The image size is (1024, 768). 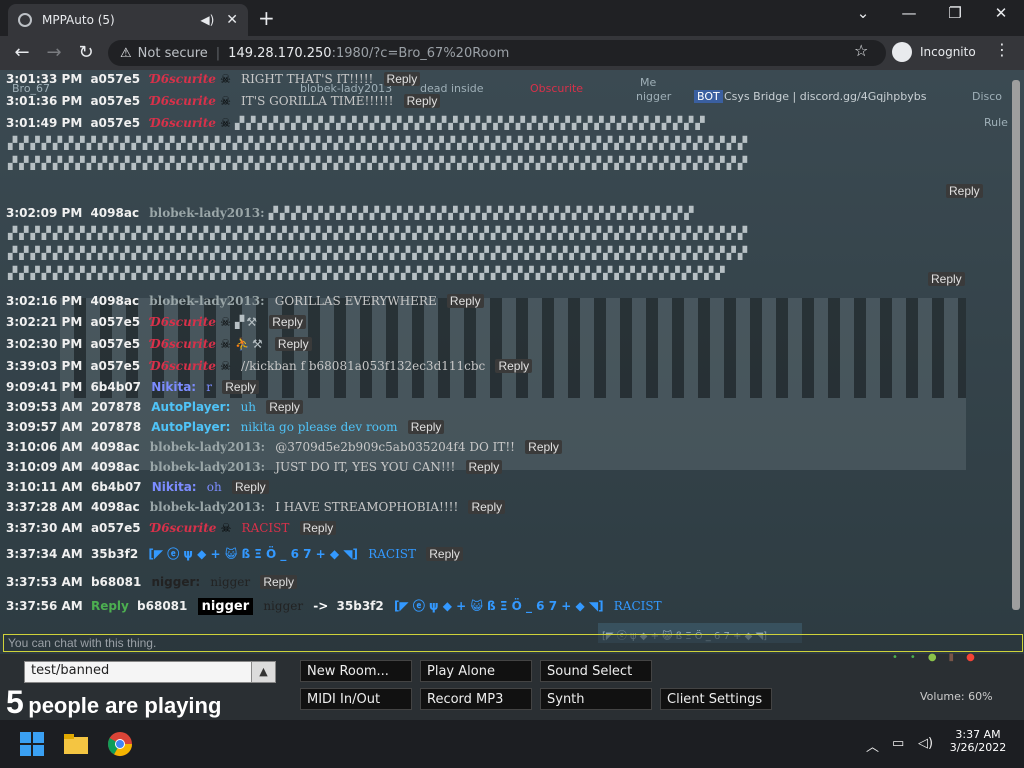 What do you see at coordinates (263, 672) in the screenshot?
I see `triangle-up-icon: ▲` at bounding box center [263, 672].